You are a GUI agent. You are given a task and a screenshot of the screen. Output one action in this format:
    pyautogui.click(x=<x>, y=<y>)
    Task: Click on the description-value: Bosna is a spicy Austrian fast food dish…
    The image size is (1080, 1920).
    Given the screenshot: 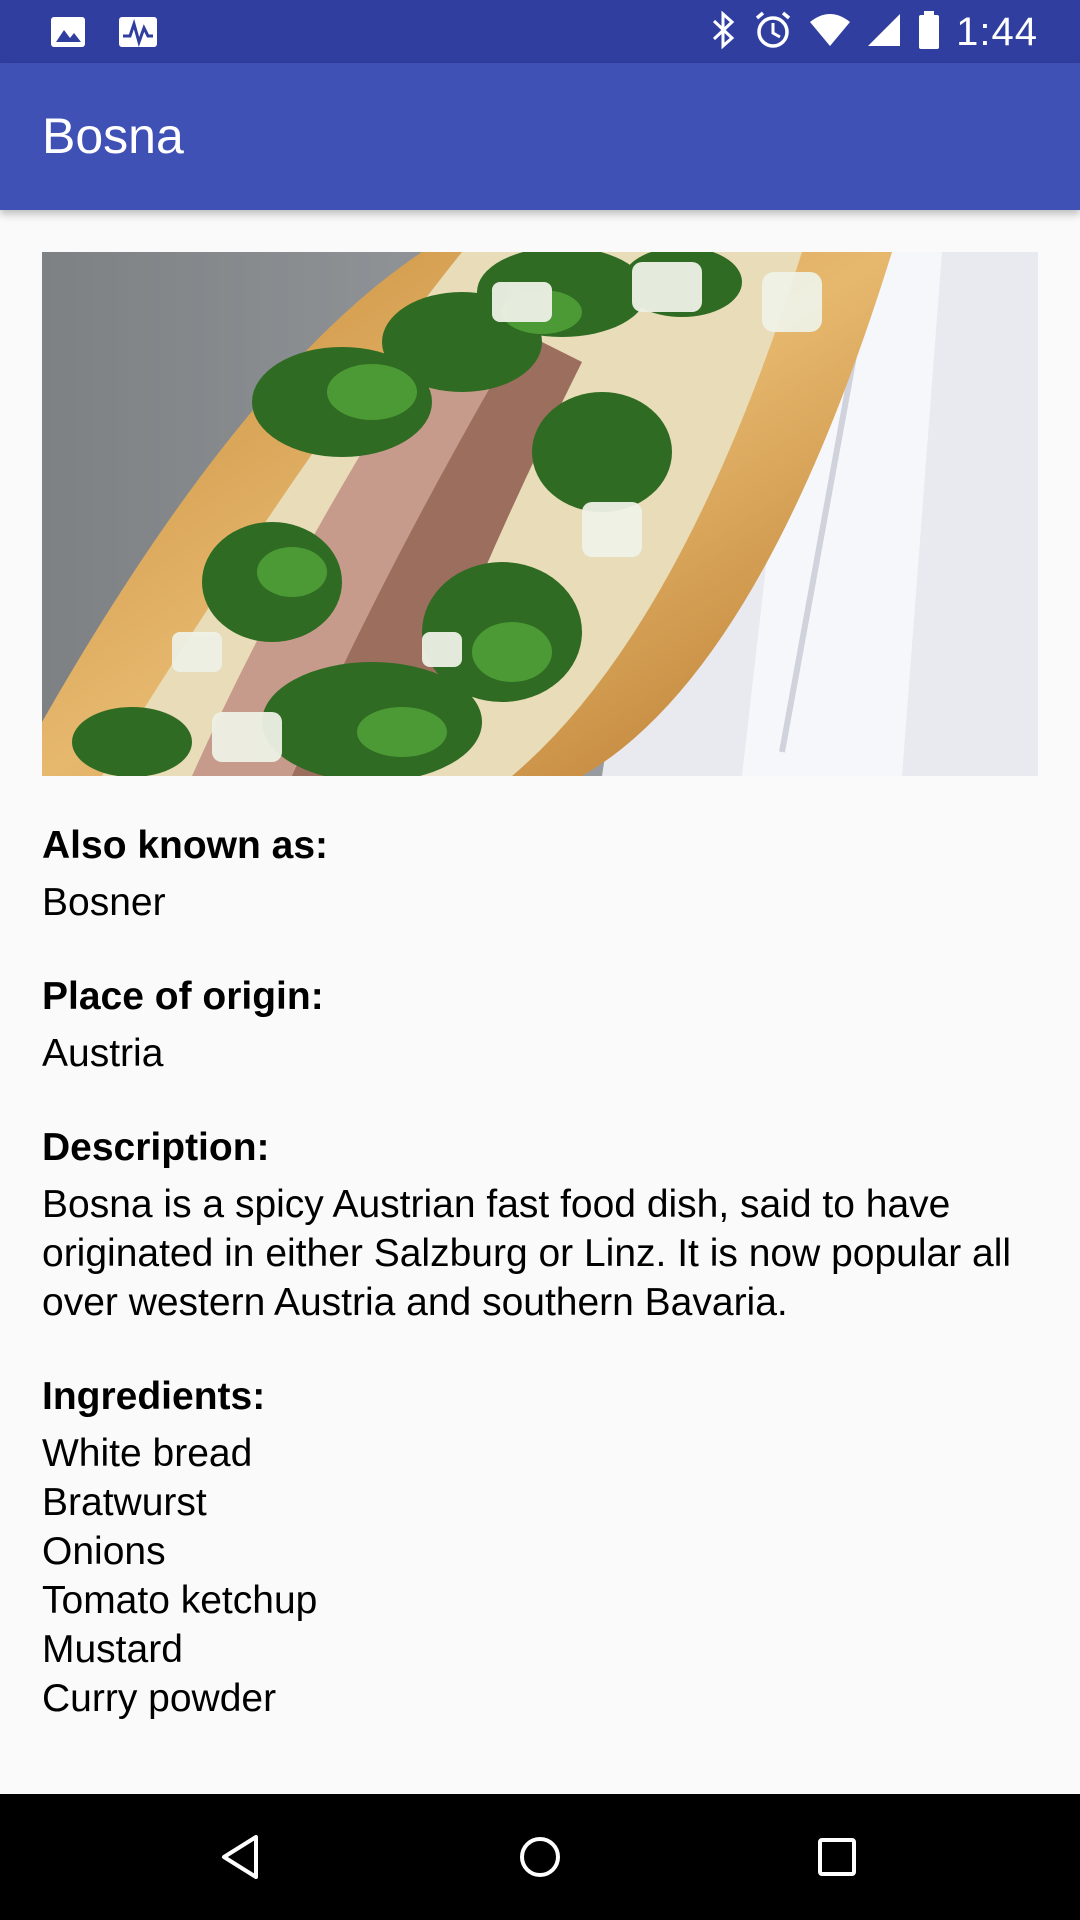 What is the action you would take?
    pyautogui.click(x=527, y=1253)
    